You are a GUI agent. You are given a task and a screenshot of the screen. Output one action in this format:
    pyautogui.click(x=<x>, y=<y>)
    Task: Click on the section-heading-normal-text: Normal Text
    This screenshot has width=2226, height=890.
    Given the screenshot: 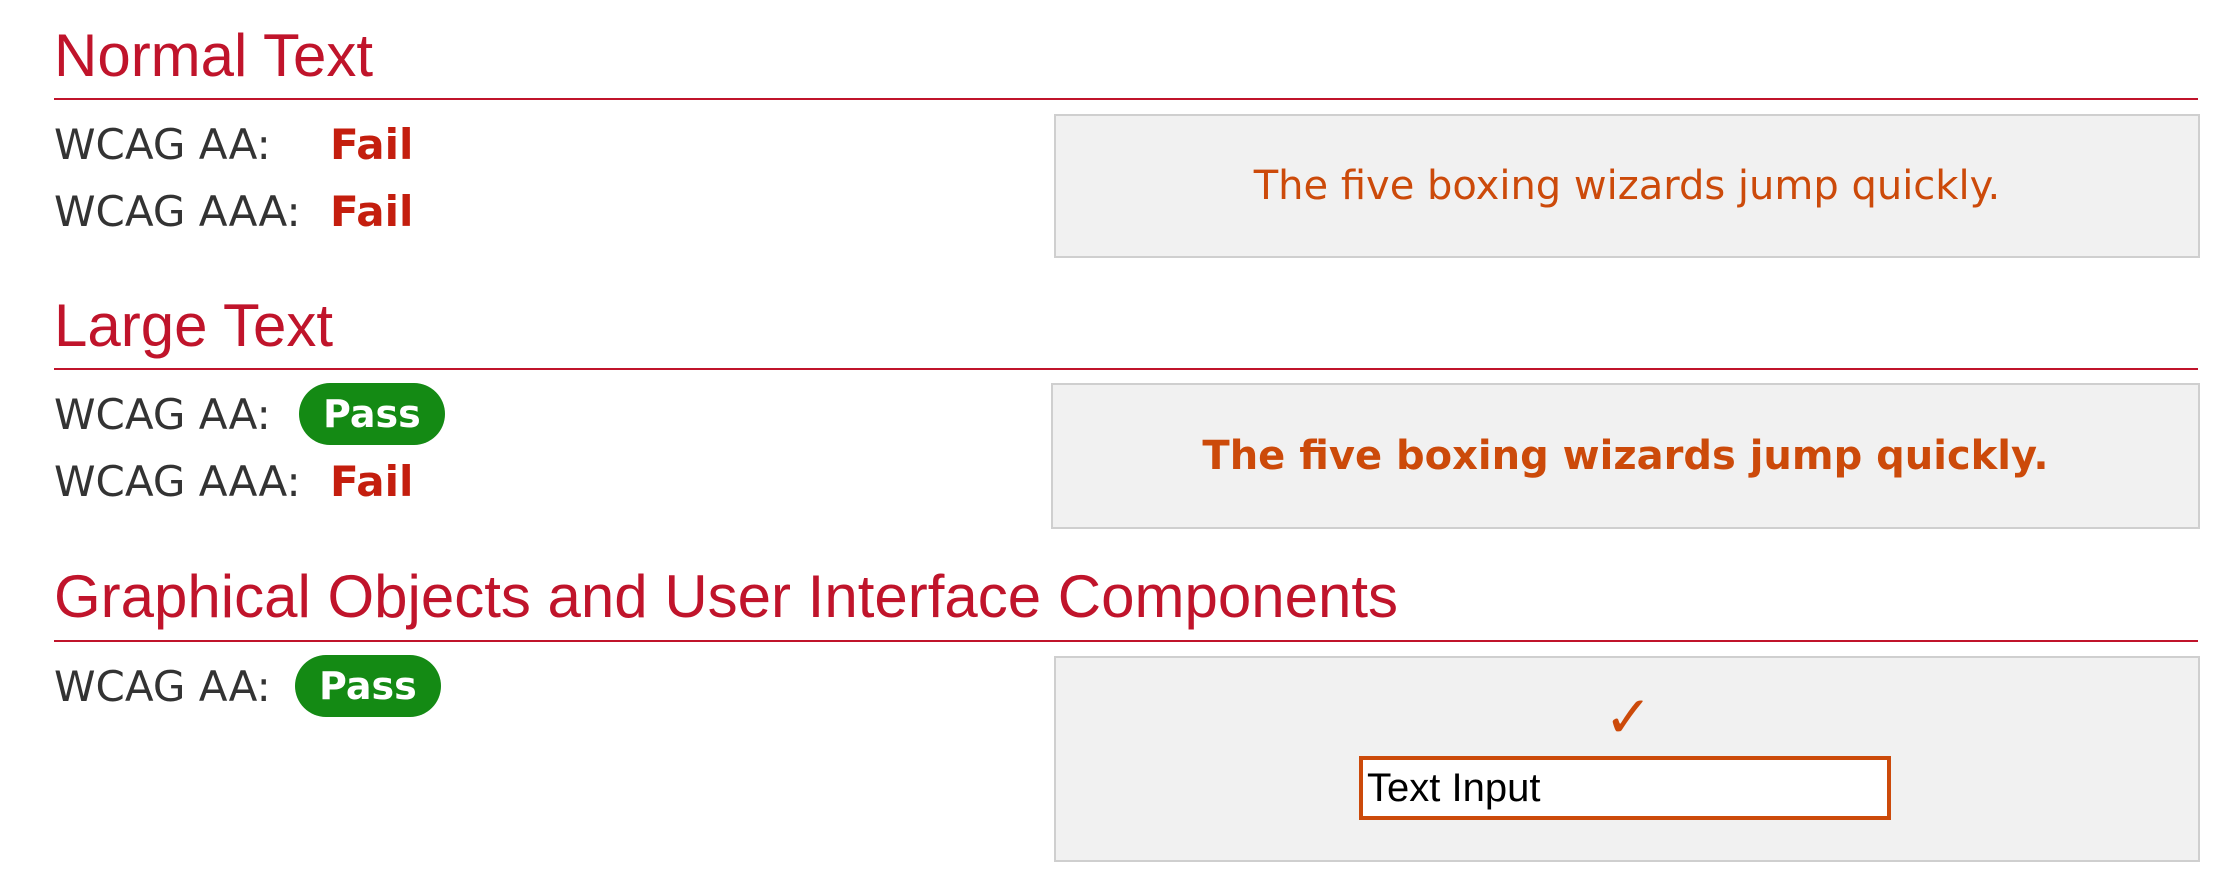 What is the action you would take?
    pyautogui.click(x=213, y=55)
    